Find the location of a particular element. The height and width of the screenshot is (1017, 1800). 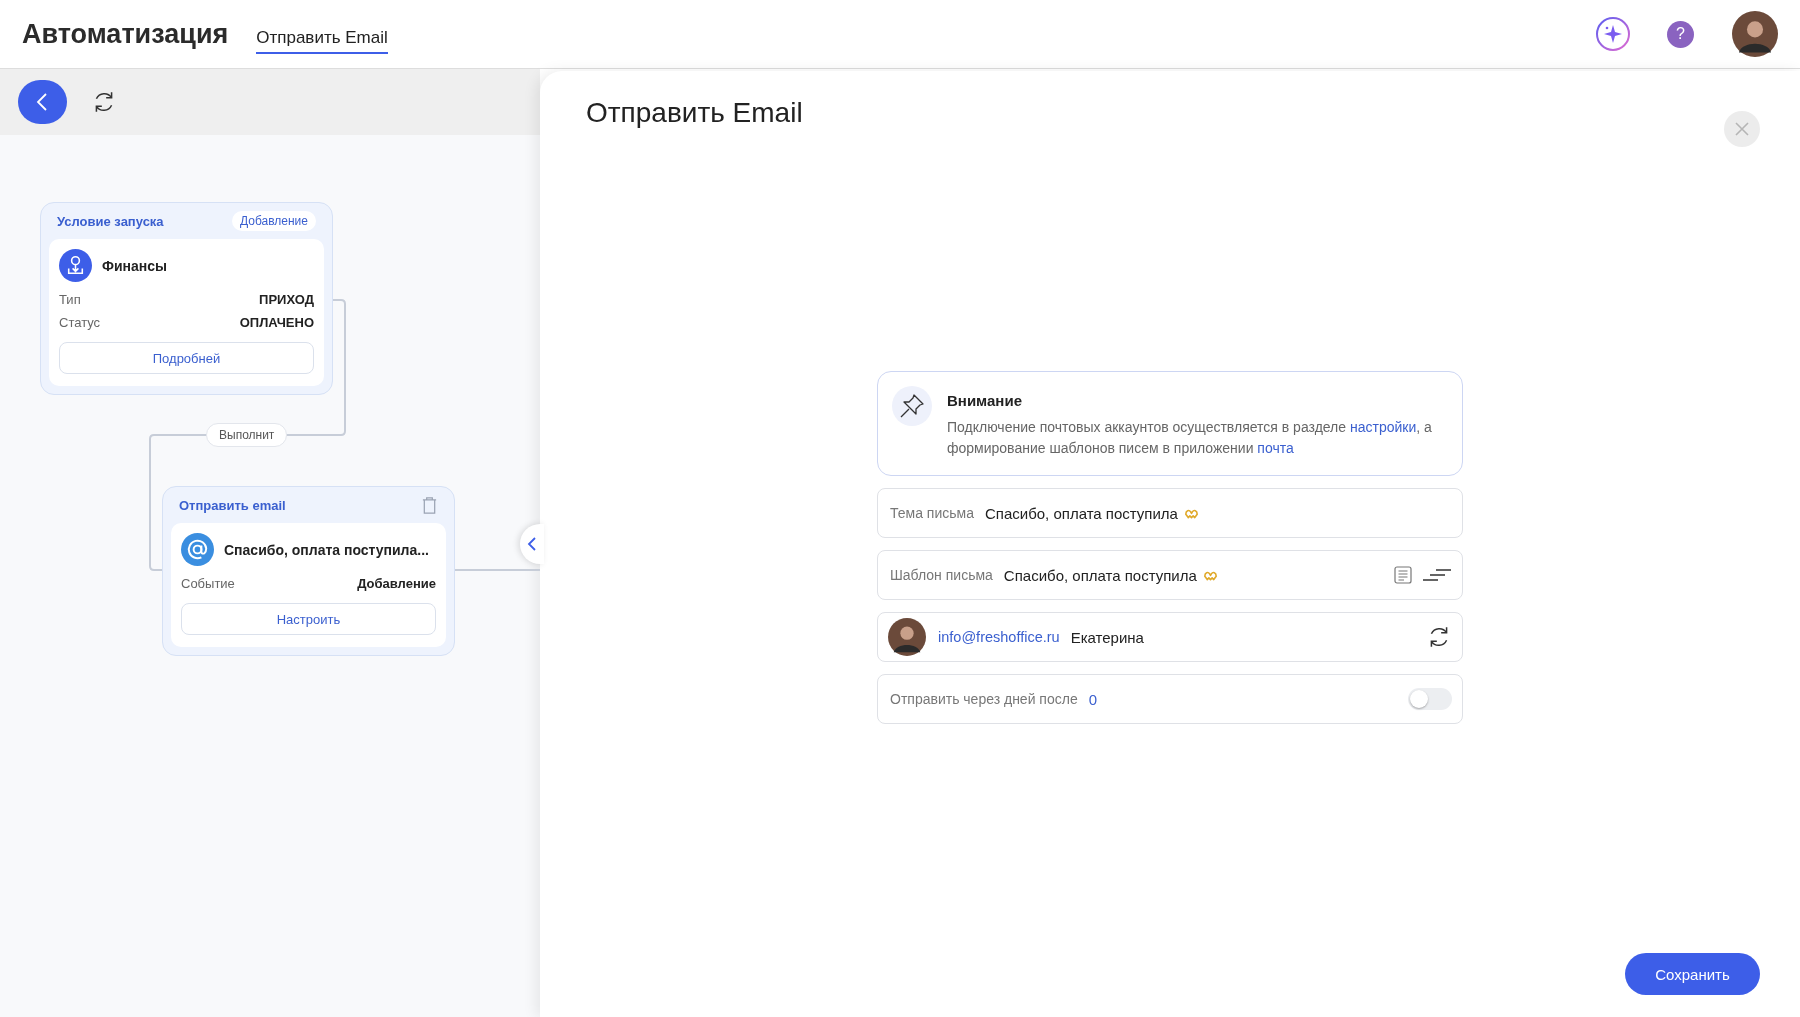

node-name: Финансы is located at coordinates (134, 265).